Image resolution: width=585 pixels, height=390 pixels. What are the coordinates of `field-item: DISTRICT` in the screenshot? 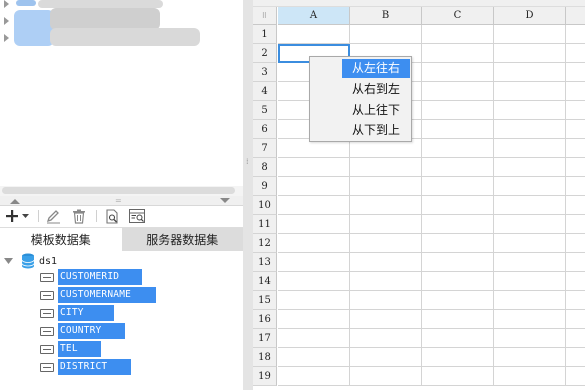 It's located at (85, 367).